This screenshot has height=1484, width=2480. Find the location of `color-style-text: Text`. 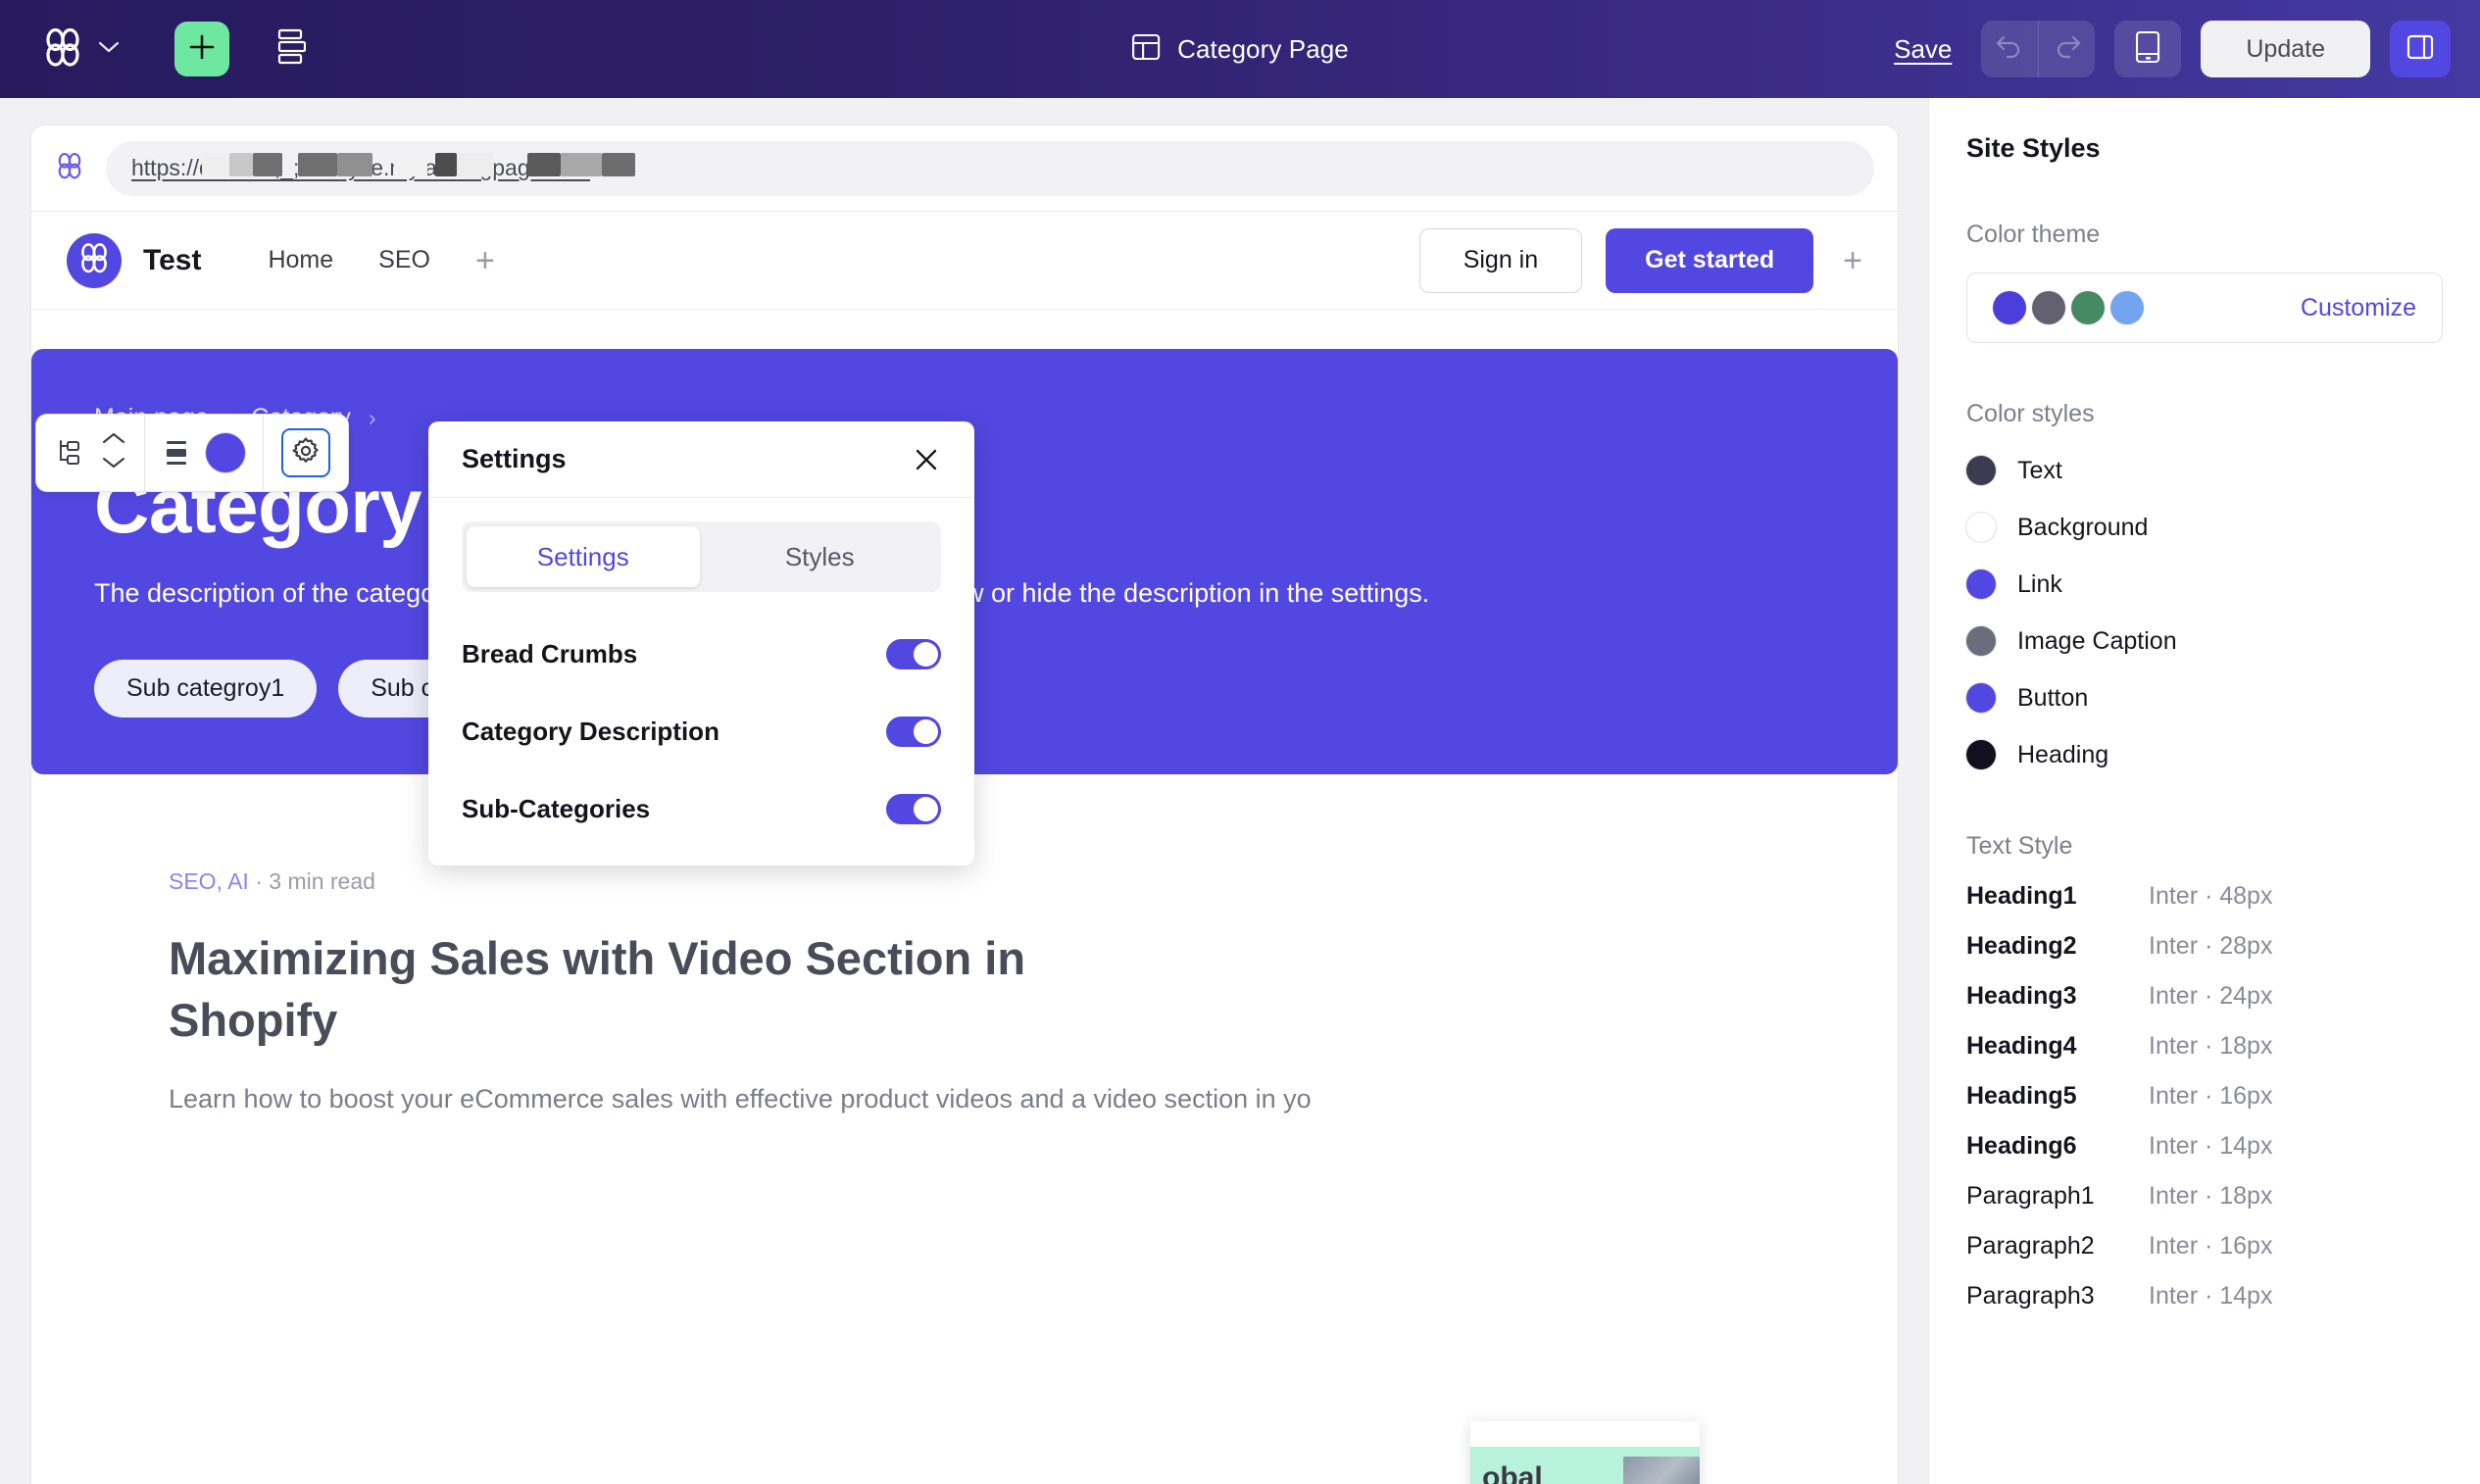

color-style-text: Text is located at coordinates (2204, 470).